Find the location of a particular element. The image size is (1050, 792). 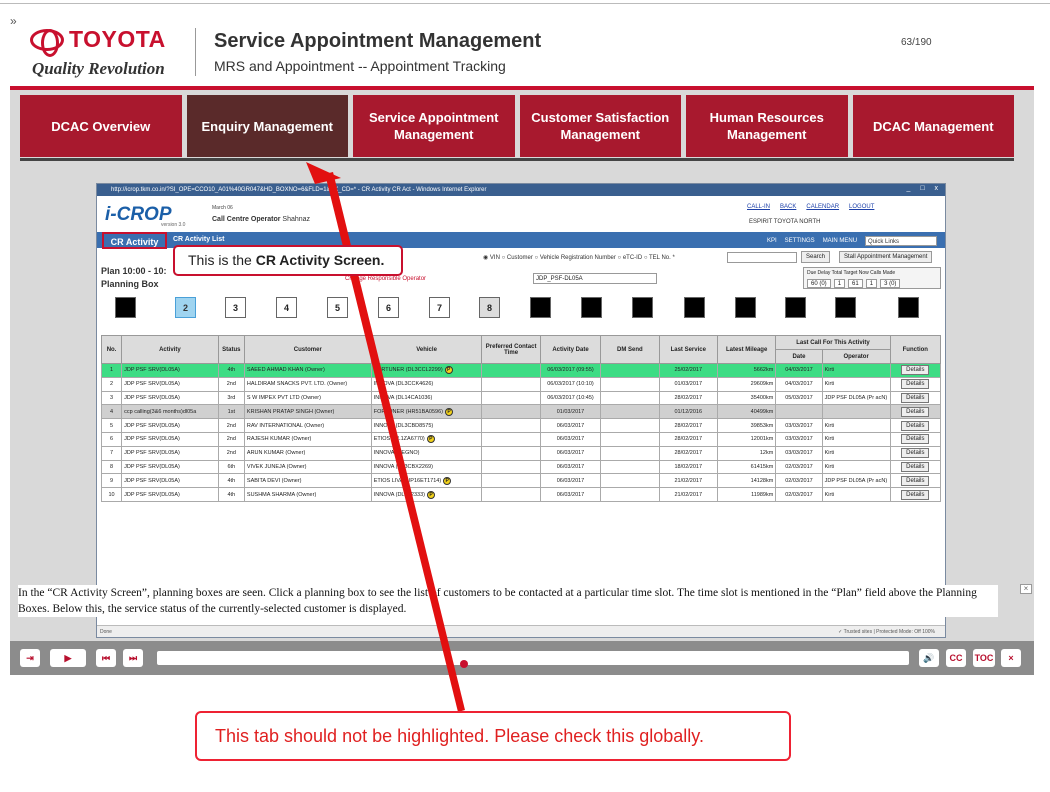

current-date: March 06 is located at coordinates (222, 208).